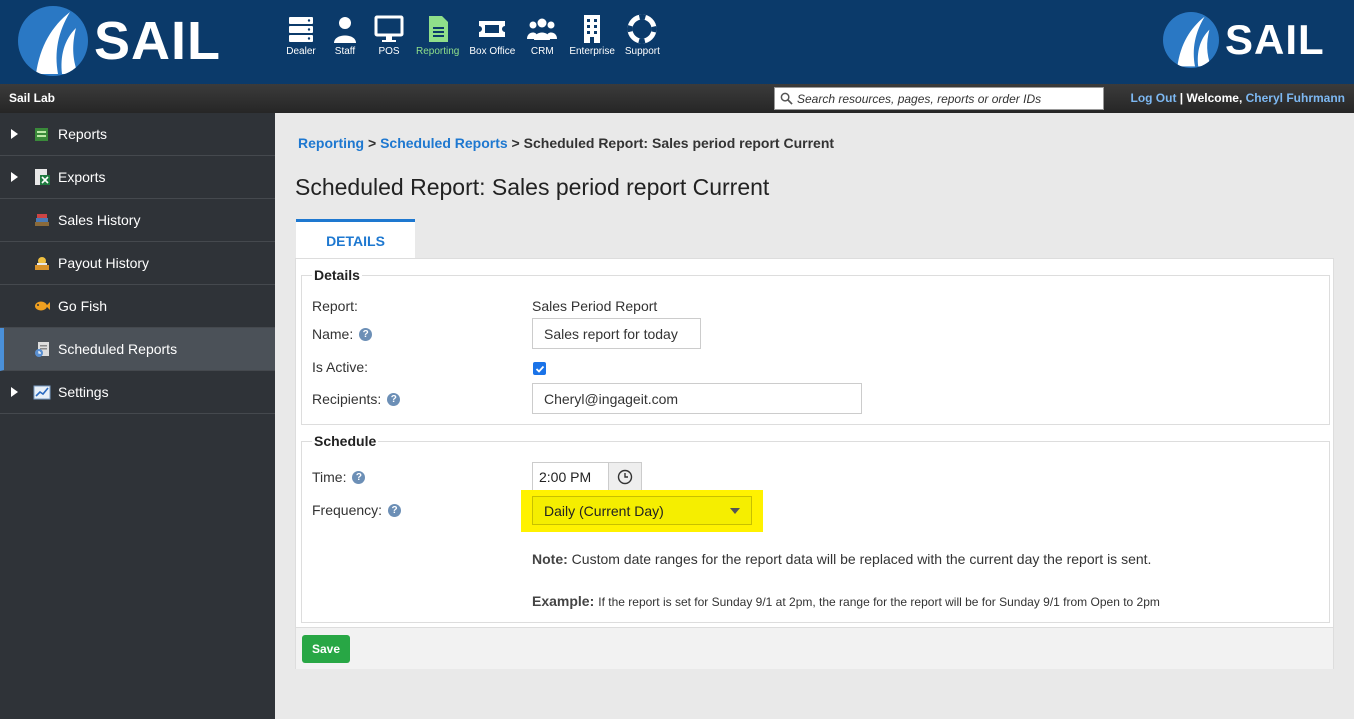 The height and width of the screenshot is (719, 1354). I want to click on nav-label: CRM, so click(542, 51).